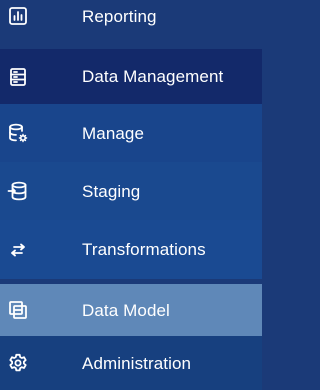  I want to click on sidebar-item-transformations: Transformations, so click(131, 249).